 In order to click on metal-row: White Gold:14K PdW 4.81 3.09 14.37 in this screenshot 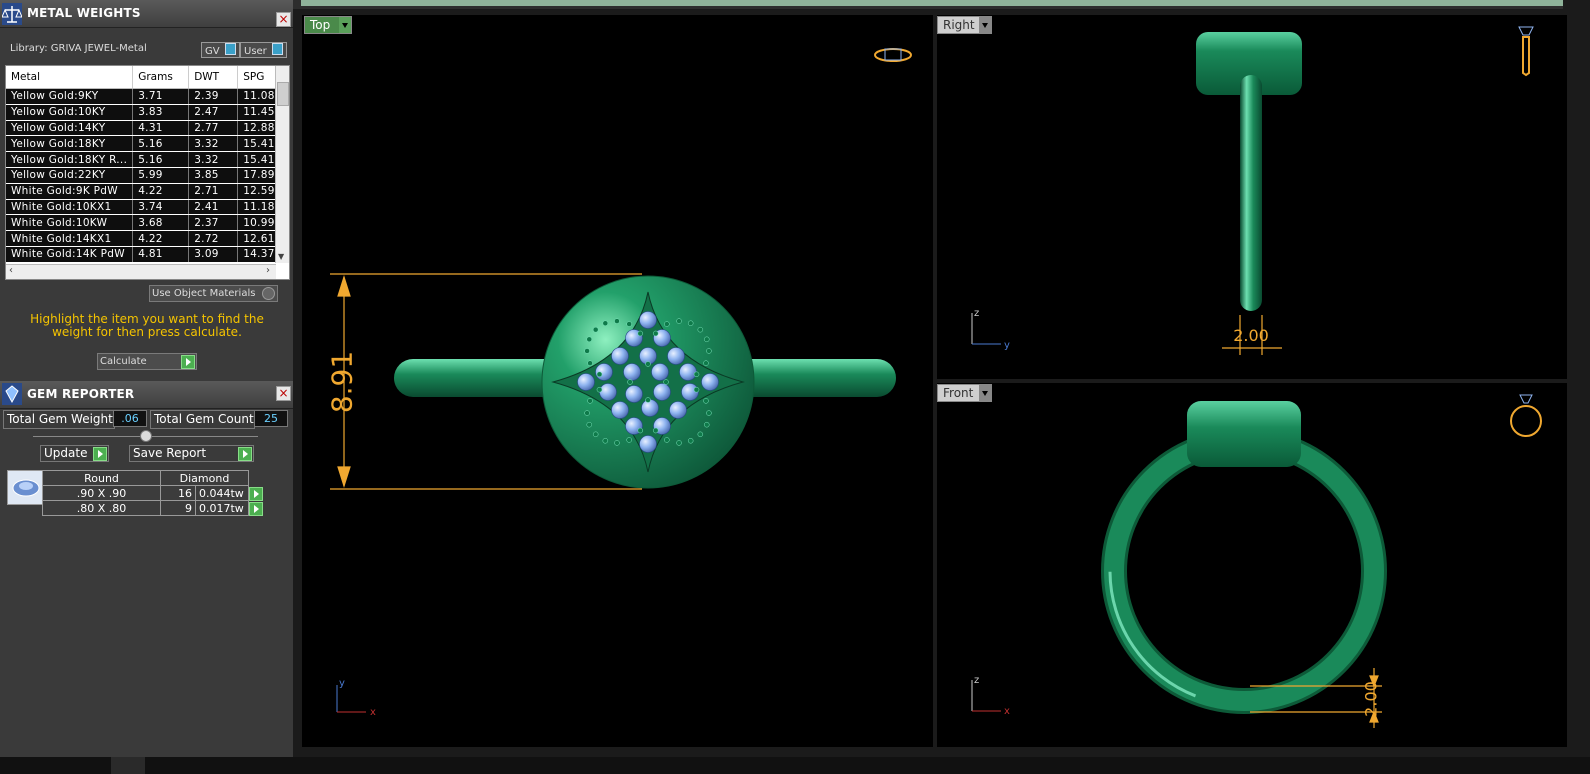, I will do `click(143, 254)`.